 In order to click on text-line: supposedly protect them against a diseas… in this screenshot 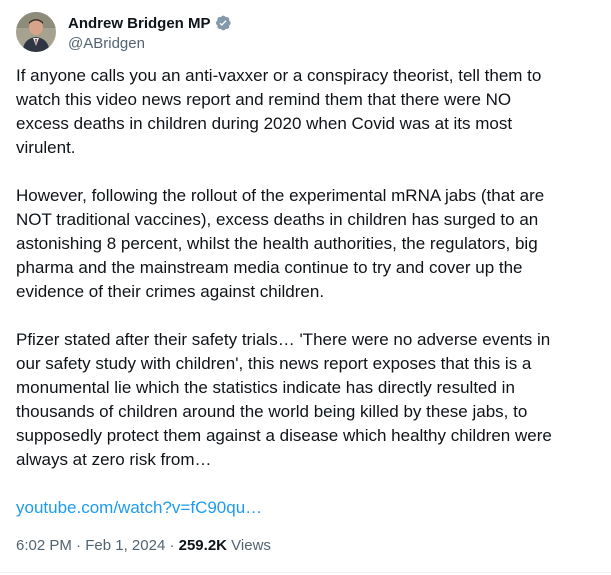, I will do `click(284, 435)`.